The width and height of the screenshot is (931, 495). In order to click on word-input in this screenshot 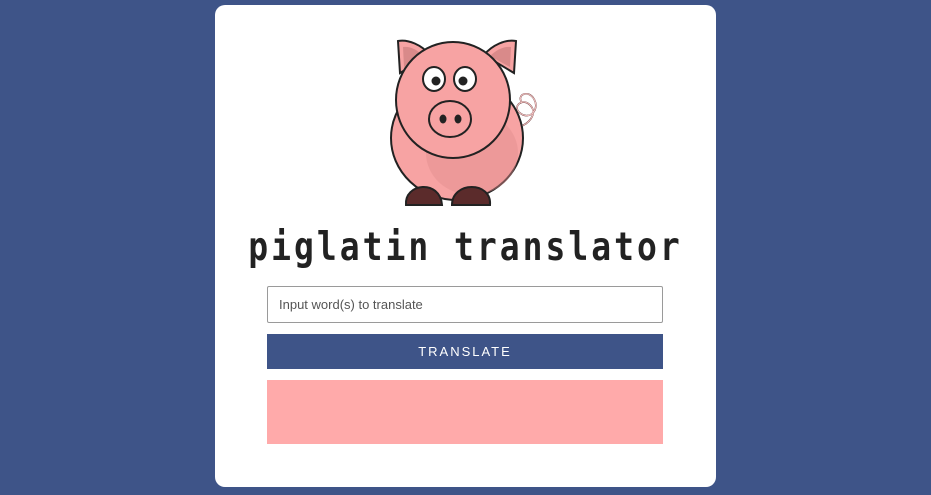, I will do `click(465, 304)`.